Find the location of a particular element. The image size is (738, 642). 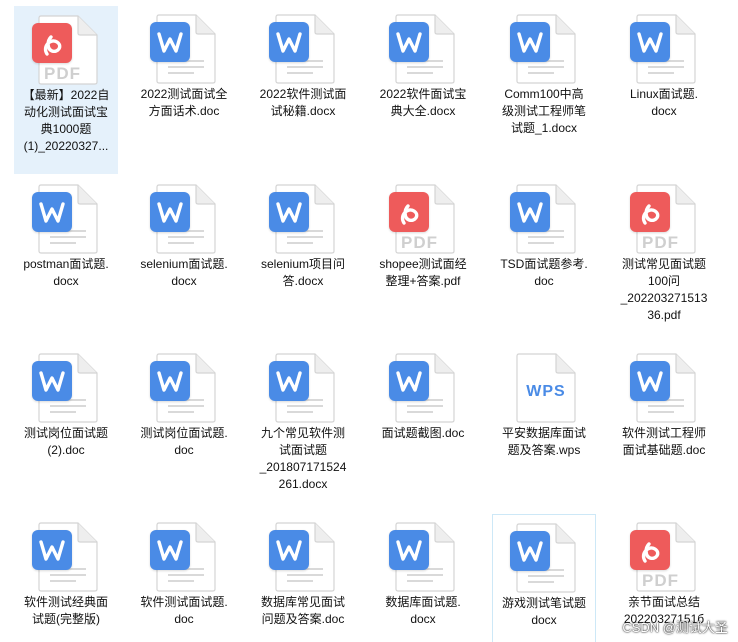

file-item: 数据库面试题. docx is located at coordinates (423, 571).